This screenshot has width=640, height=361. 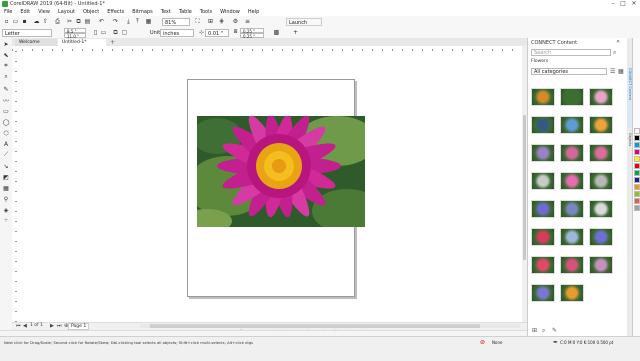 I want to click on landscape-icon: ▭, so click(x=103, y=32).